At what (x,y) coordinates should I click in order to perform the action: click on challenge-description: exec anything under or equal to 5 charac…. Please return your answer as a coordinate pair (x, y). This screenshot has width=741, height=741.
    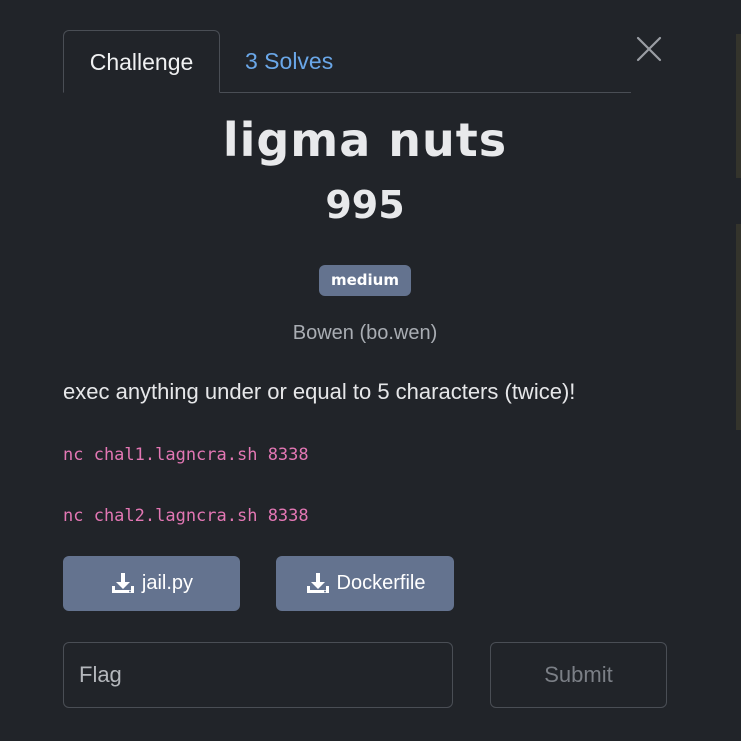
    Looking at the image, I should click on (319, 391).